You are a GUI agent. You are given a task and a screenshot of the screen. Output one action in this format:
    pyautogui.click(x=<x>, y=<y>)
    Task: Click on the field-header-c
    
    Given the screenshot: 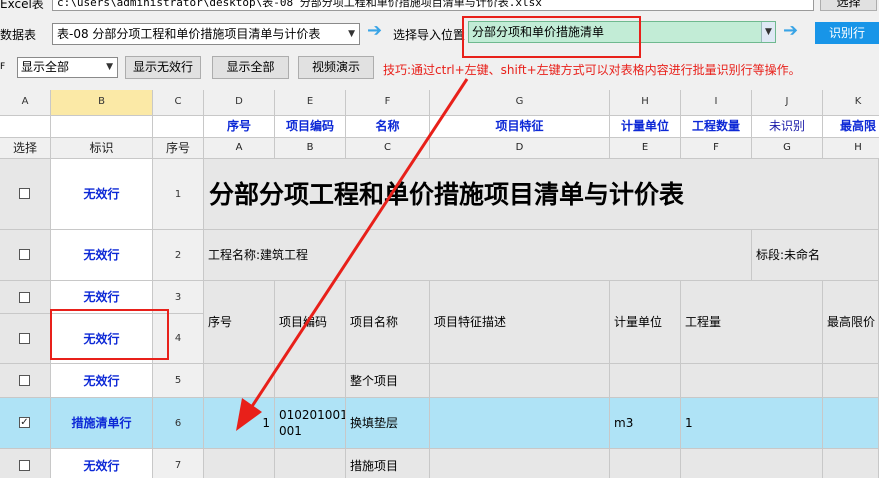 What is the action you would take?
    pyautogui.click(x=178, y=127)
    